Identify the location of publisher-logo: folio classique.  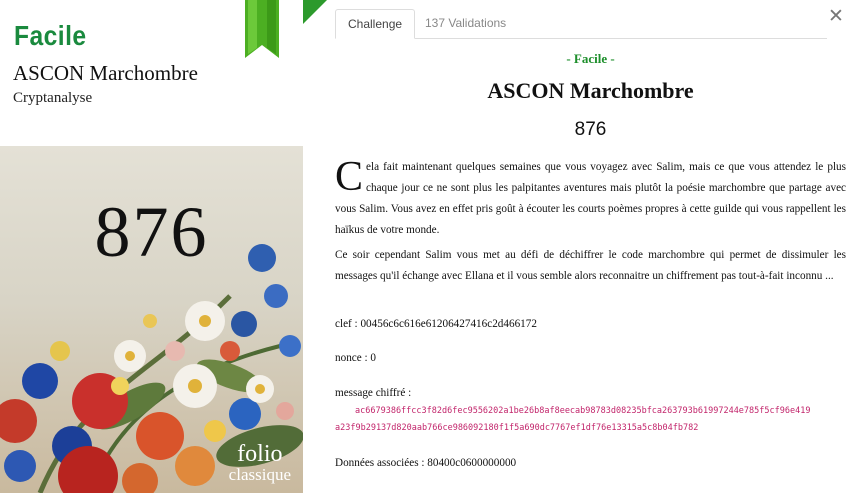
(260, 462).